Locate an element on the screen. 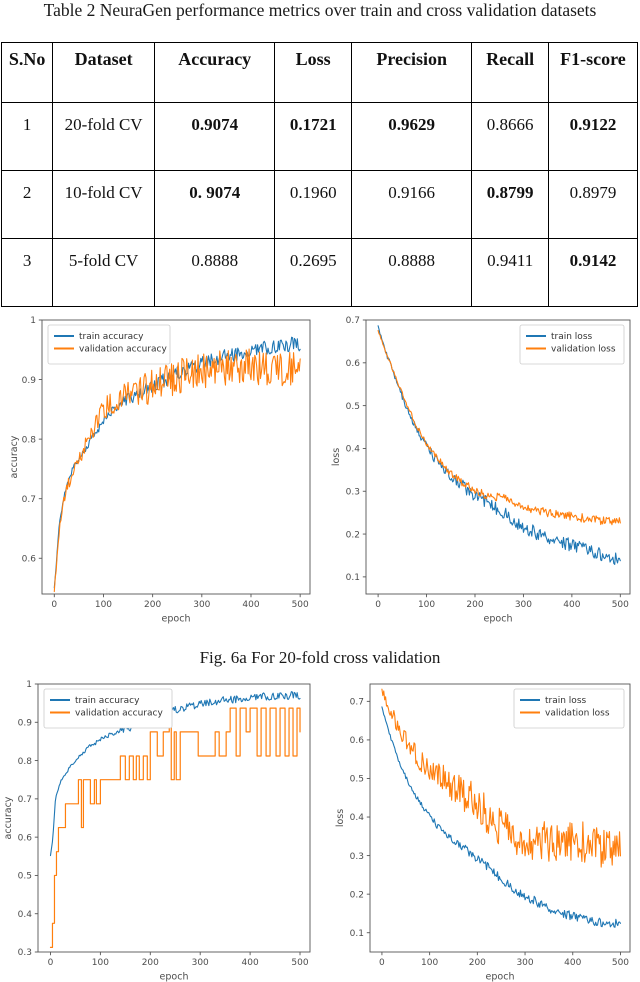 The width and height of the screenshot is (640, 982). cell-accuracy: 0.9074 is located at coordinates (214, 137).